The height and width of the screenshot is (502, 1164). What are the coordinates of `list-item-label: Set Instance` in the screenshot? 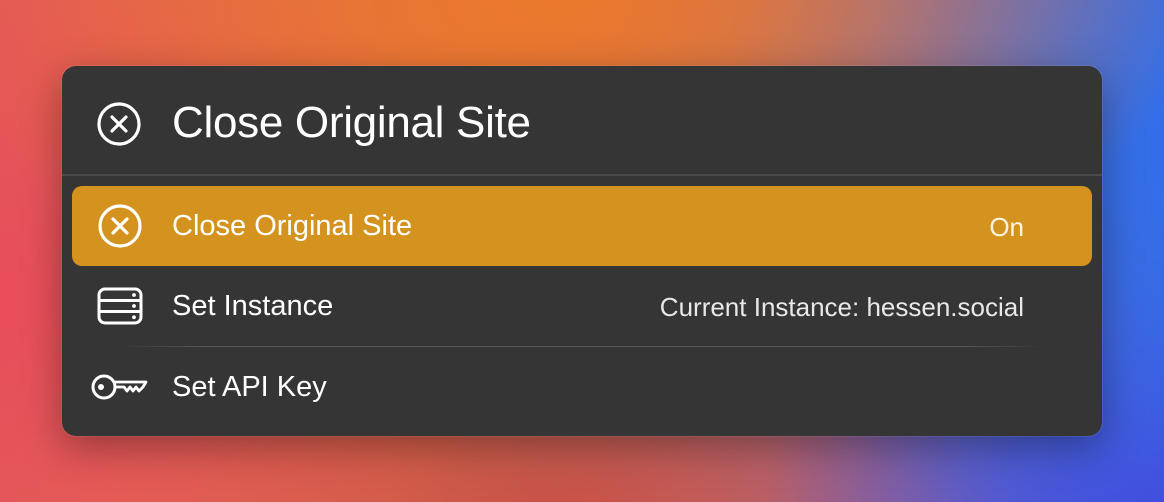 It's located at (253, 306).